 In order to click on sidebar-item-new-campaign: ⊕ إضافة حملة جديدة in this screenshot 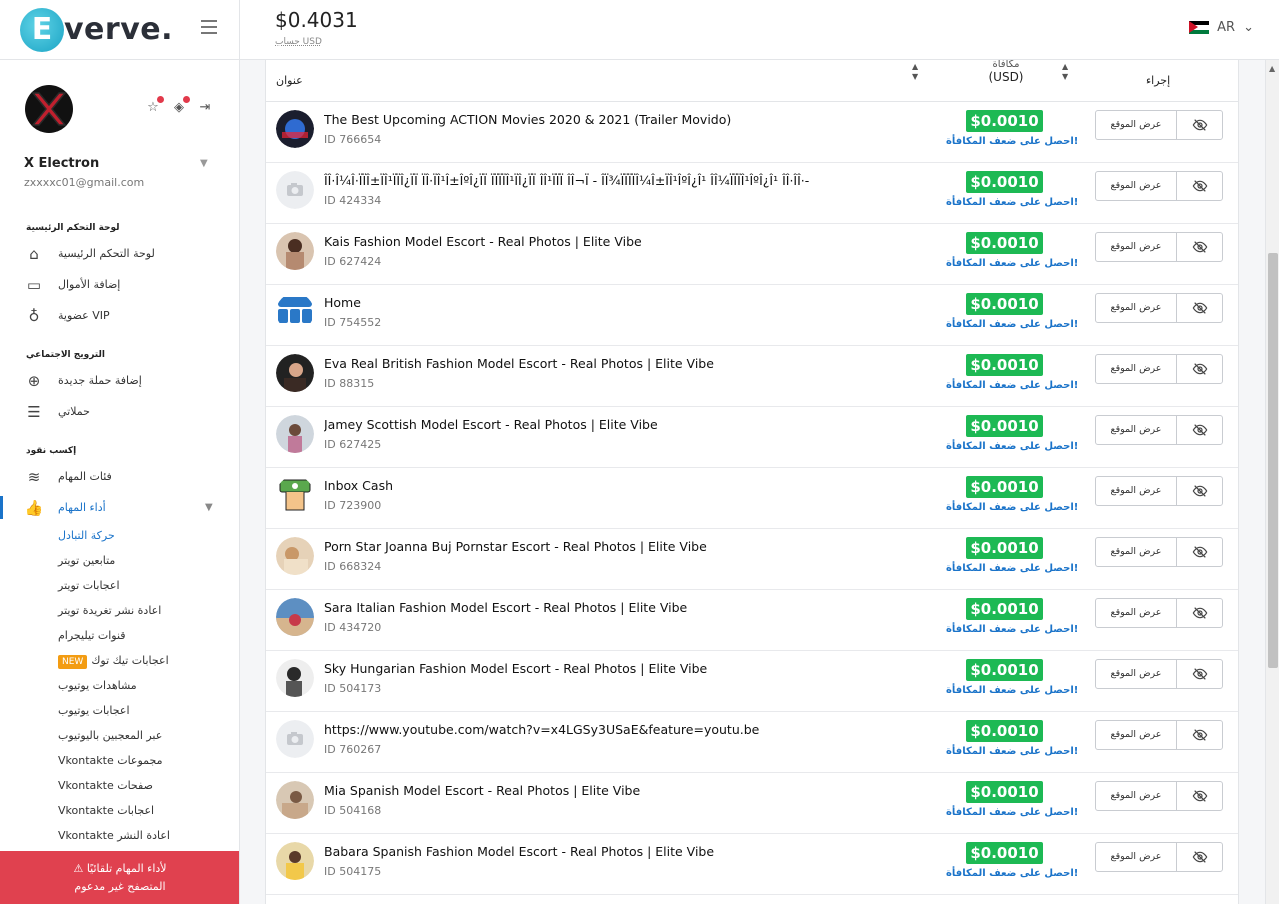, I will do `click(119, 380)`.